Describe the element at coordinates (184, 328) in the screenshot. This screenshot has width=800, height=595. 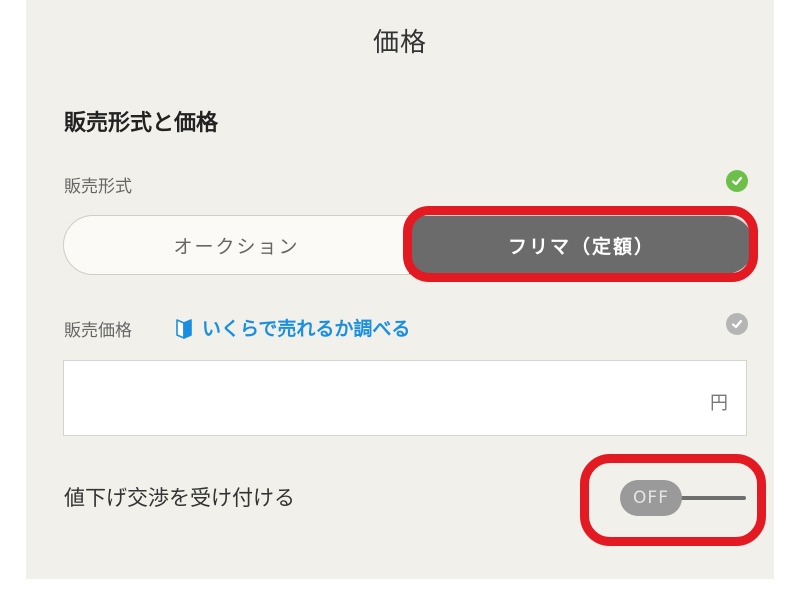
I see `beginner-mark-icon` at that location.